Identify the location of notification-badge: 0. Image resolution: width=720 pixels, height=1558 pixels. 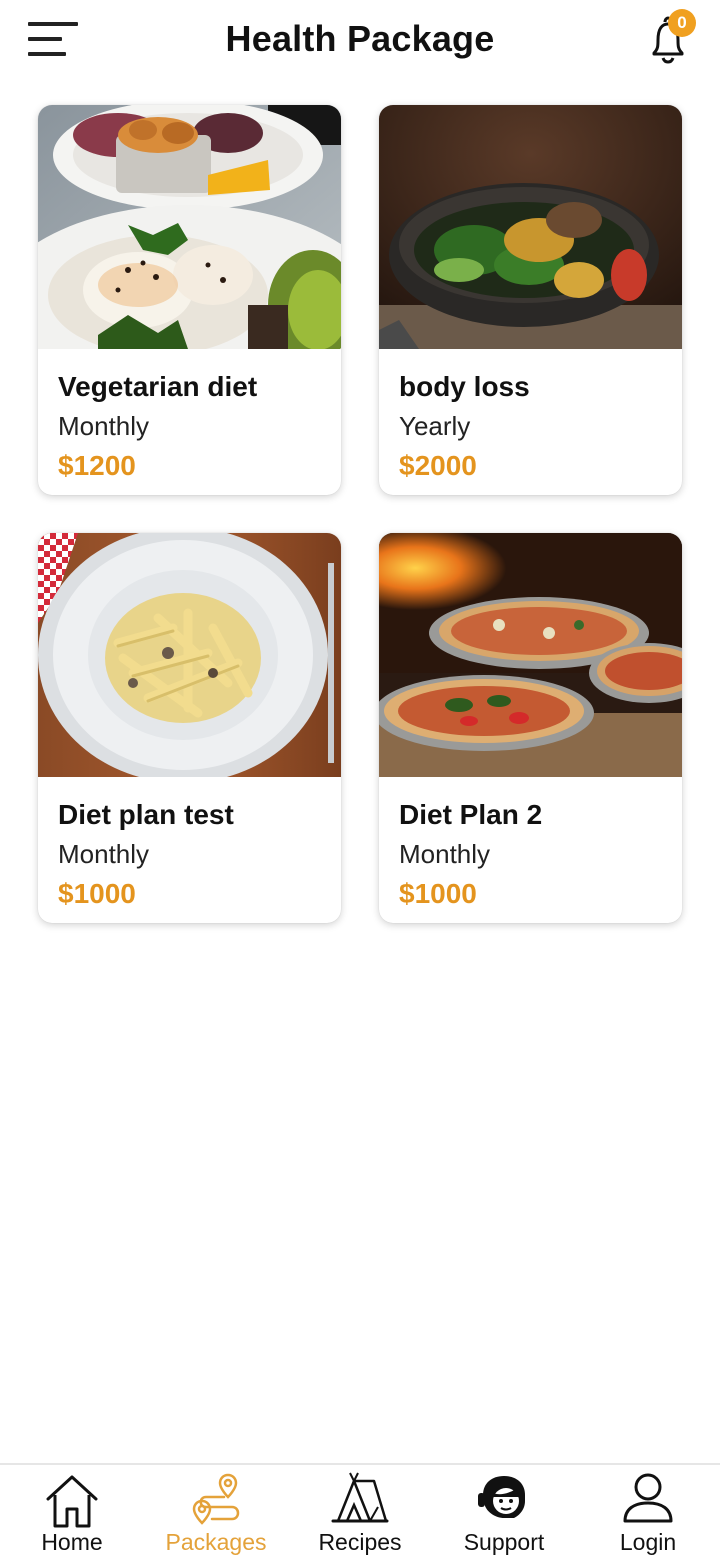
(682, 23).